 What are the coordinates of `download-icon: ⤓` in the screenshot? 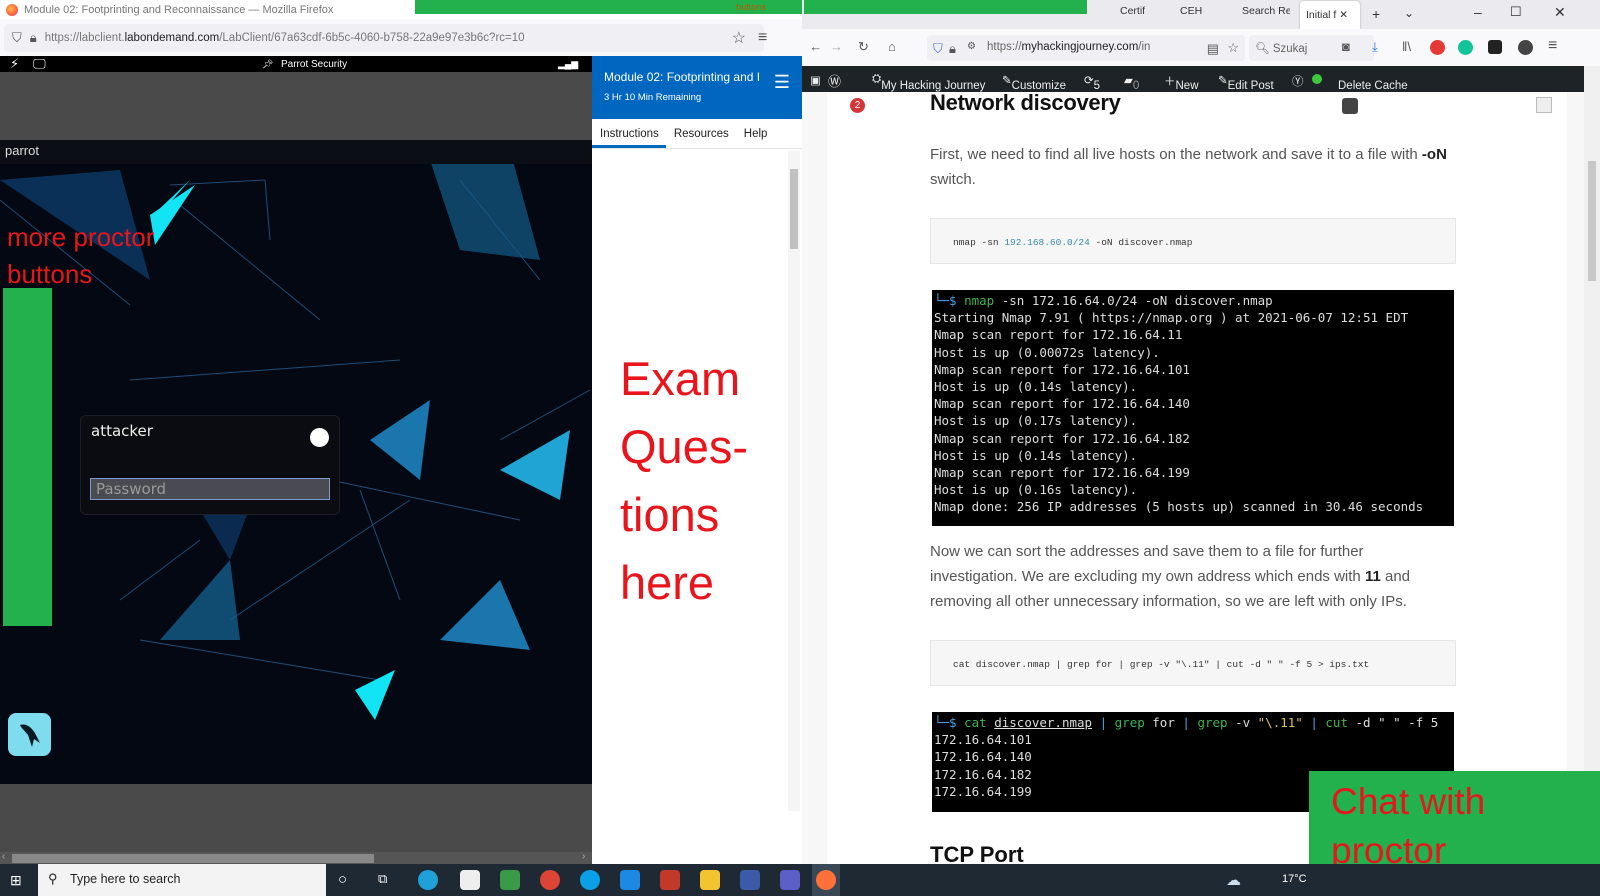 It's located at (1375, 47).